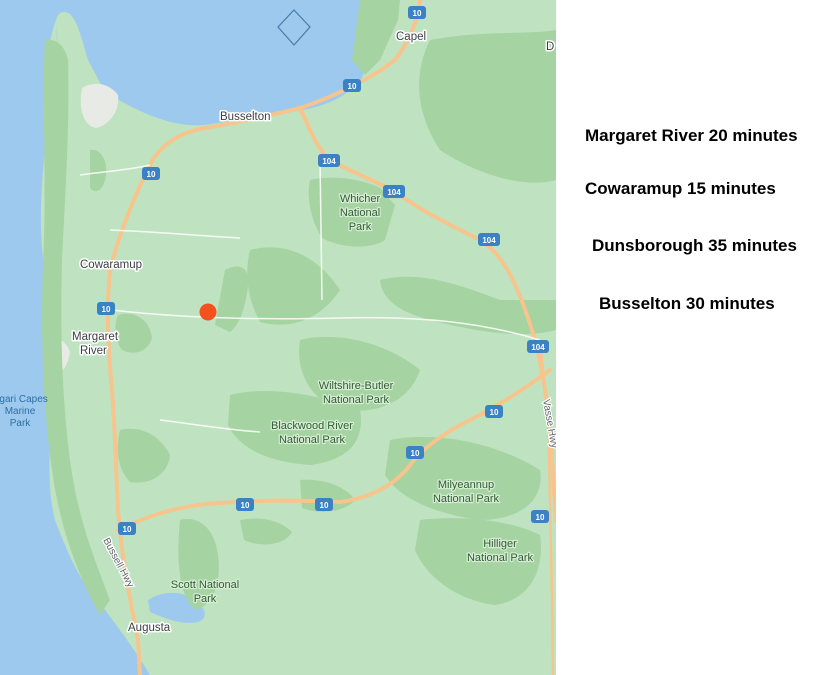 This screenshot has width=814, height=675. I want to click on place-label-busselton: Busselton, so click(245, 117).